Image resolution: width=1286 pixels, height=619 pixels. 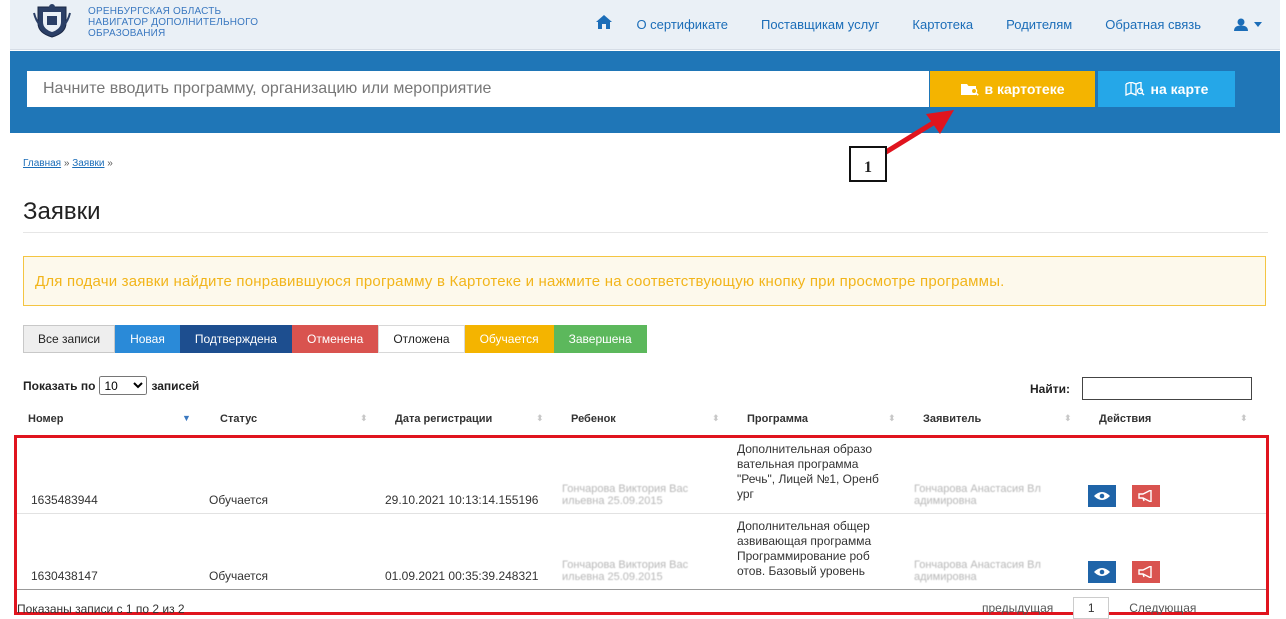 I want to click on brand-line: НАВИГАТОР ДОПОЛНИТЕЛЬНОГО, so click(x=173, y=22).